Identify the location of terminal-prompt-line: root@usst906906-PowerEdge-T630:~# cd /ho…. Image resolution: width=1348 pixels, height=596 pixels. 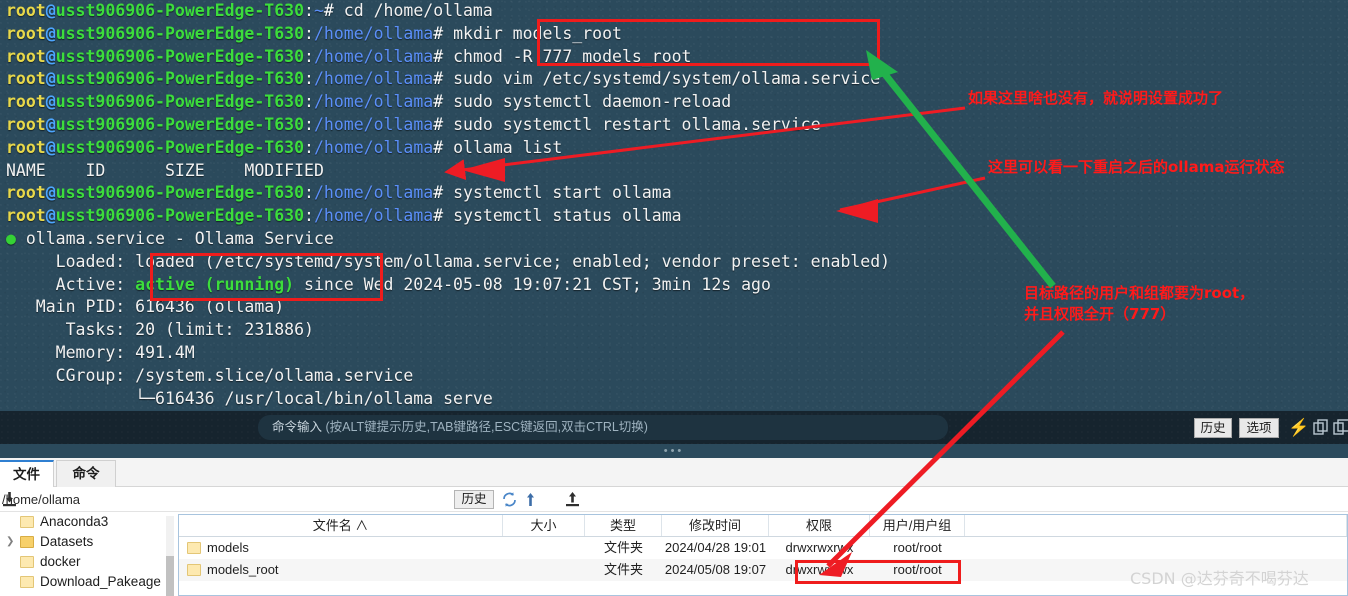
(249, 10).